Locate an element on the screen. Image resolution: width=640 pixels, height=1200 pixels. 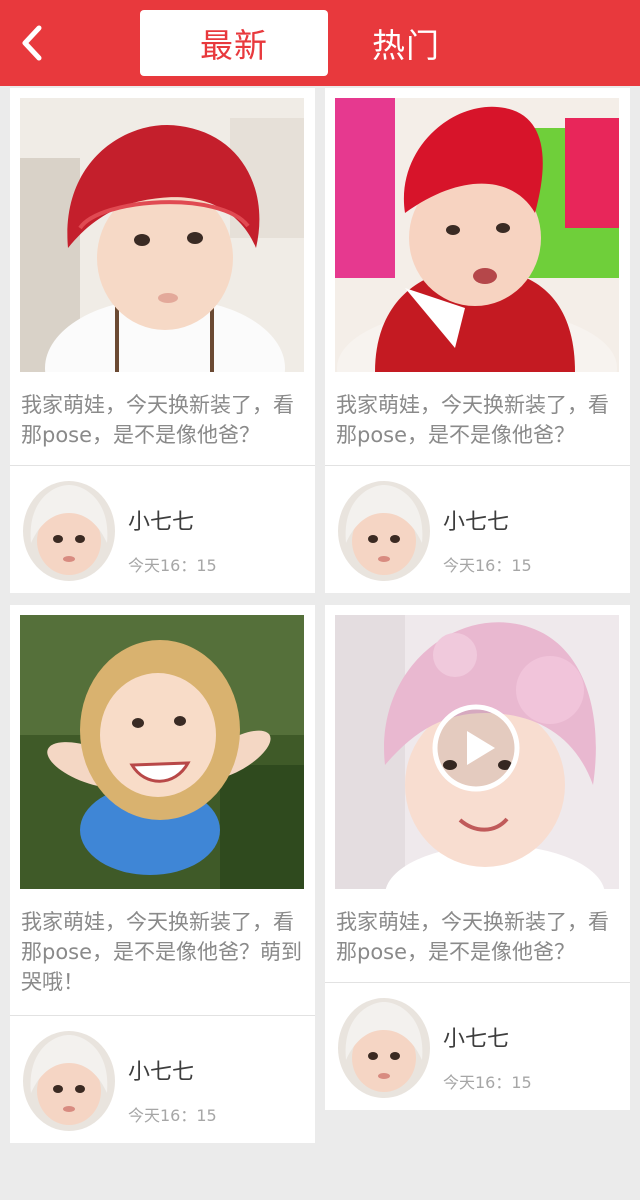
back-button is located at coordinates (32, 43).